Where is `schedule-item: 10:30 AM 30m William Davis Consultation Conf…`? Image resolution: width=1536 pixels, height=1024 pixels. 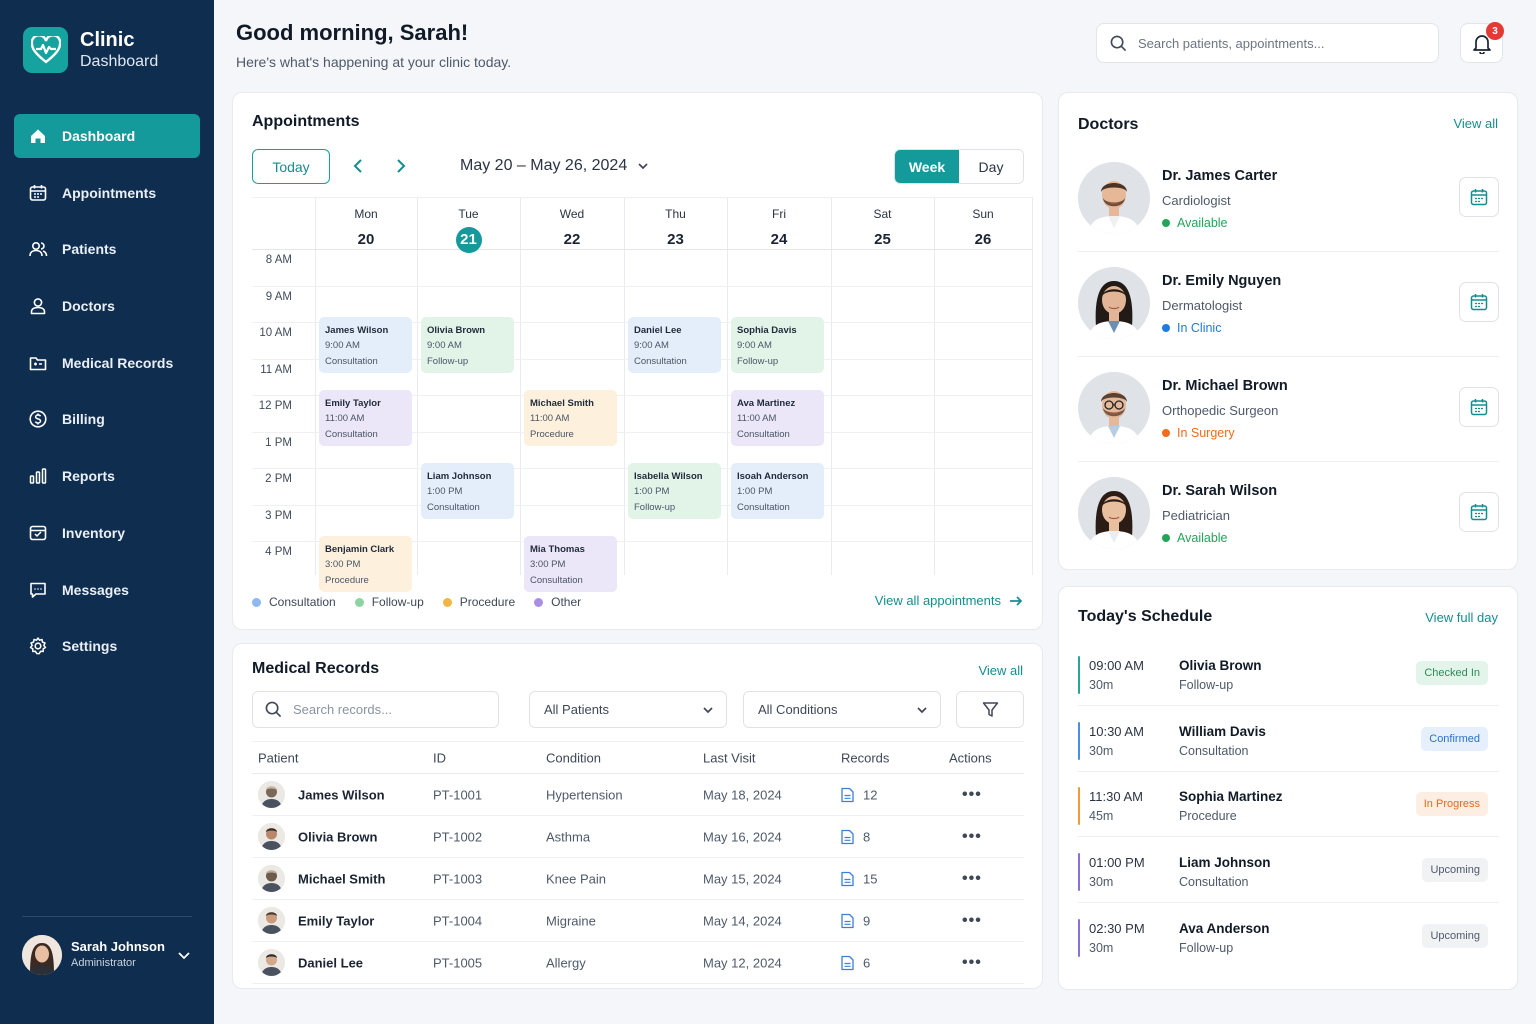 schedule-item: 10:30 AM 30m William Davis Consultation Conf… is located at coordinates (1288, 741).